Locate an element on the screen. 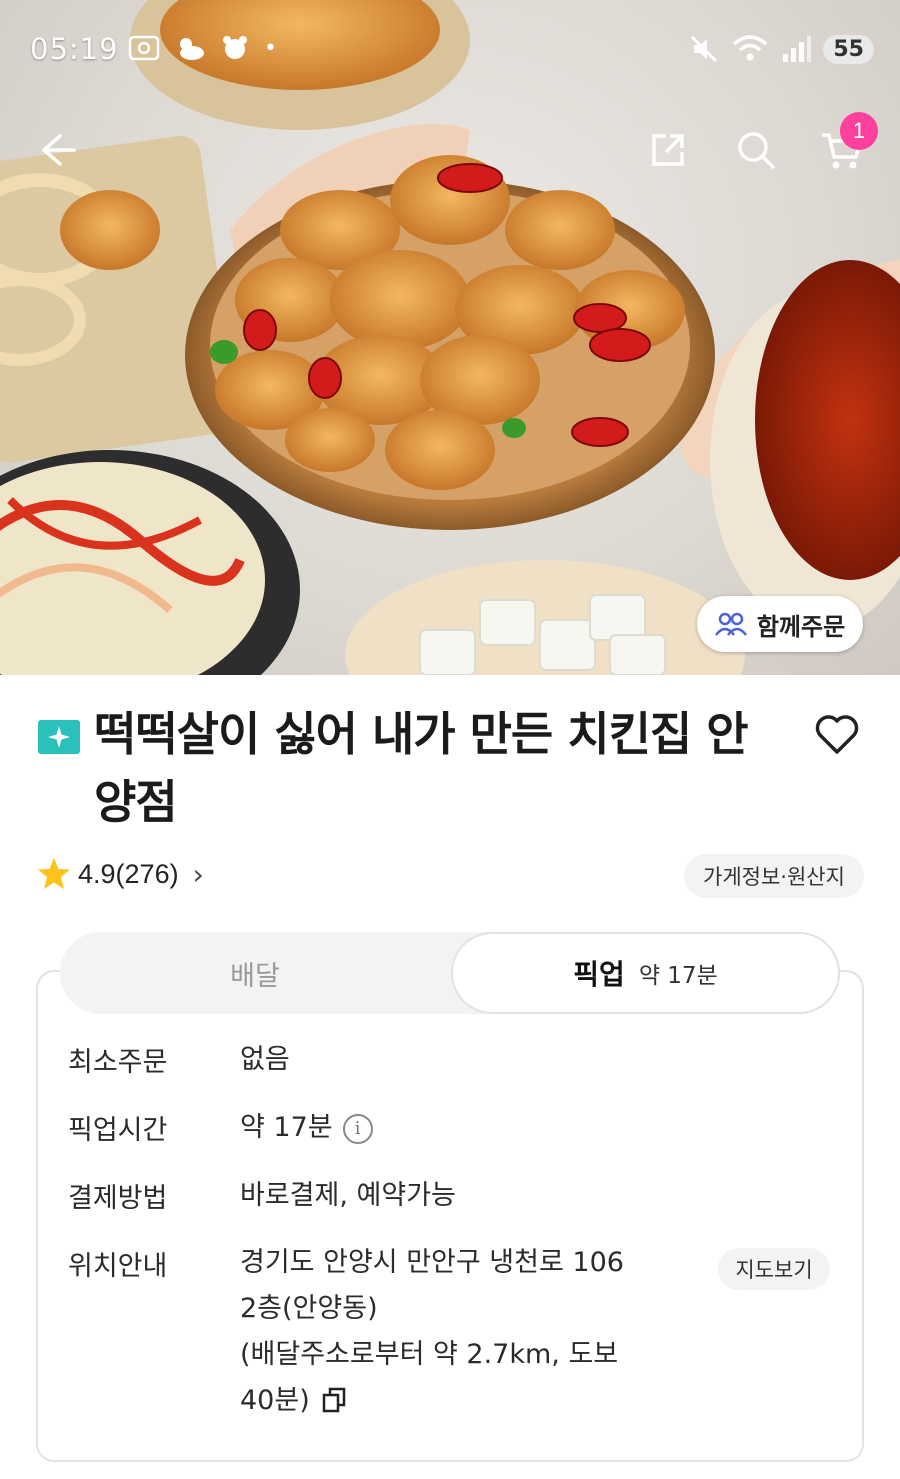 The image size is (900, 1479). share-button is located at coordinates (668, 150).